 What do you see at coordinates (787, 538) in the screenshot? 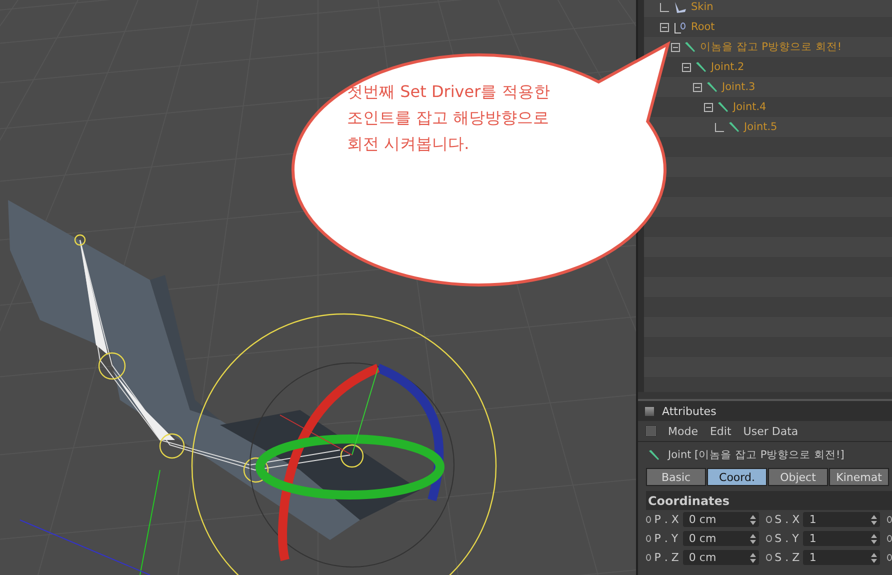
I see `field-label: S . Y` at bounding box center [787, 538].